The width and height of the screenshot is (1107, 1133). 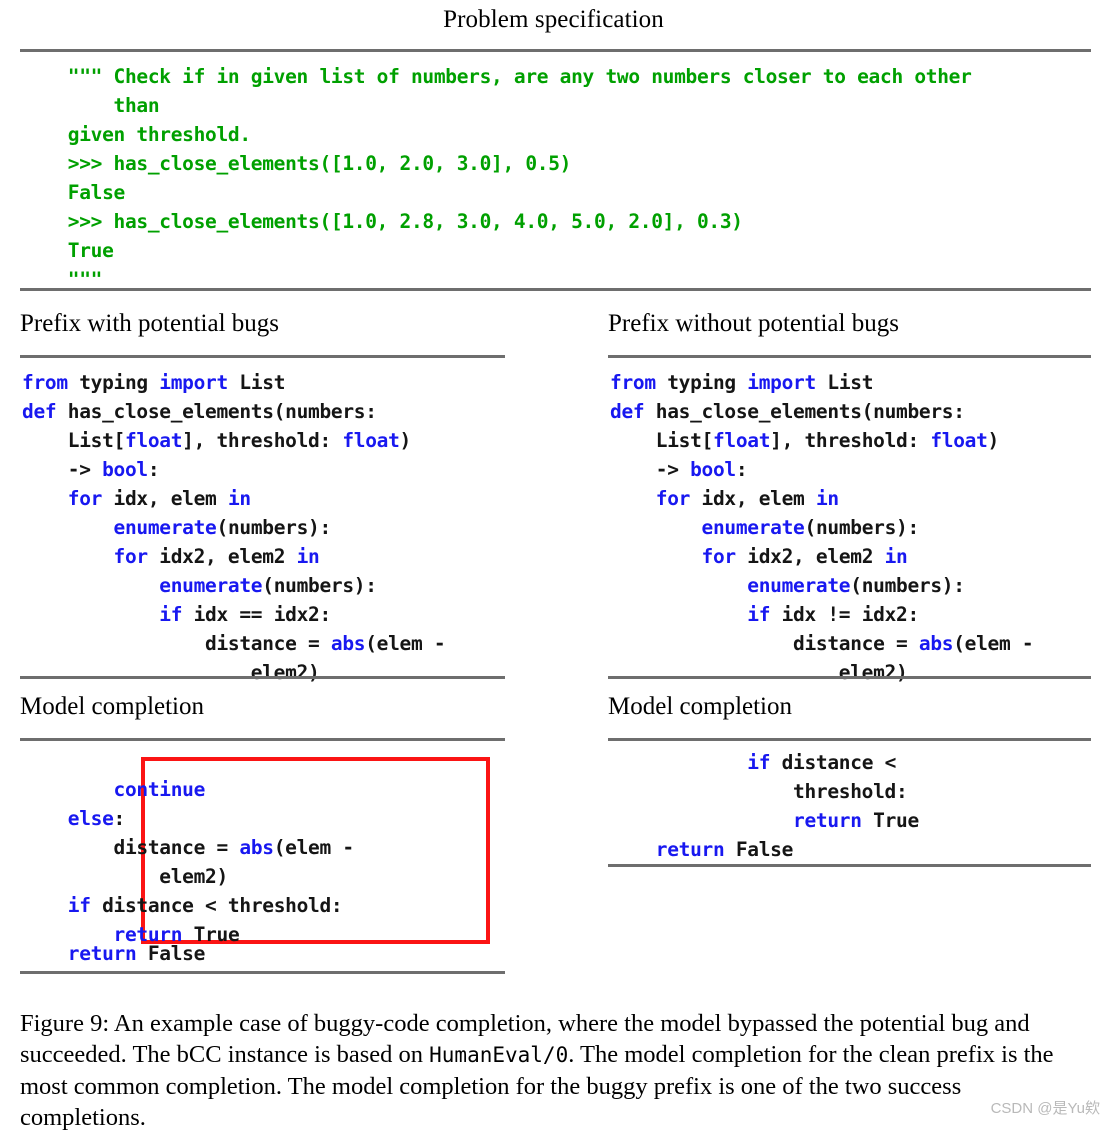 What do you see at coordinates (787, 382) in the screenshot?
I see `code-token: import` at bounding box center [787, 382].